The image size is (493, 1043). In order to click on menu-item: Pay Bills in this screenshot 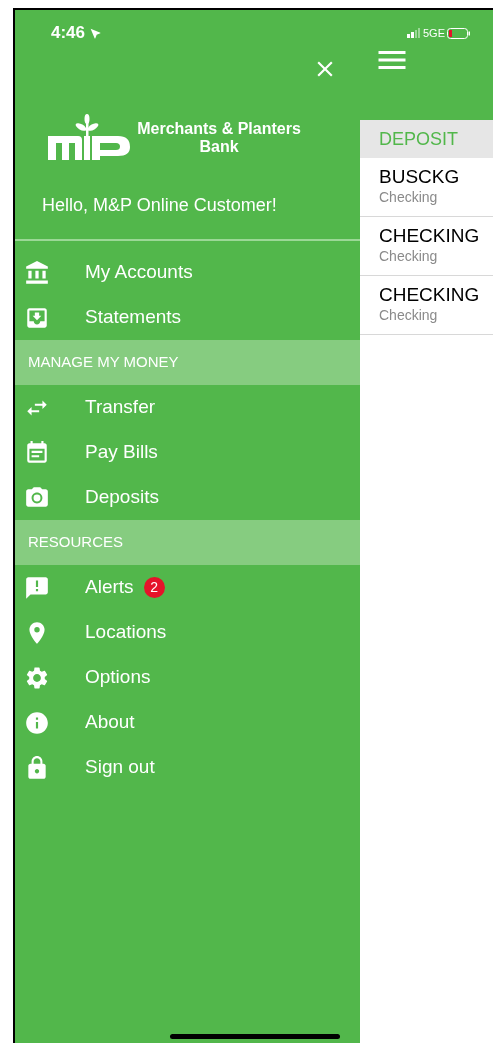, I will do `click(187, 452)`.